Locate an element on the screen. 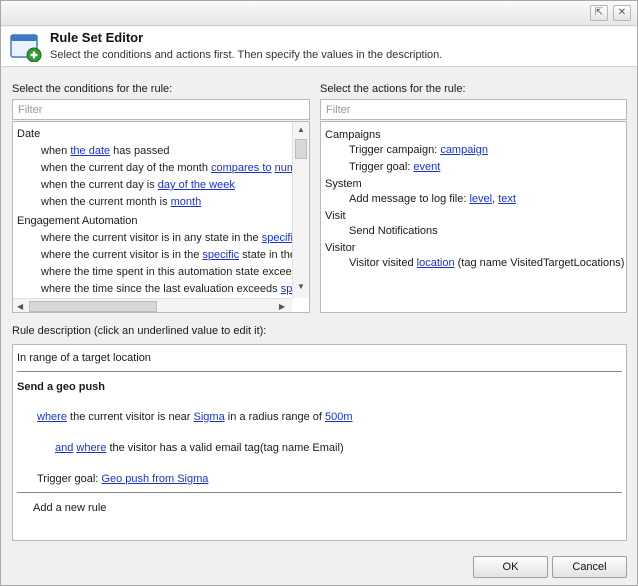 This screenshot has width=638, height=586. conditions-label: Select the conditions for the rule: is located at coordinates (92, 89).